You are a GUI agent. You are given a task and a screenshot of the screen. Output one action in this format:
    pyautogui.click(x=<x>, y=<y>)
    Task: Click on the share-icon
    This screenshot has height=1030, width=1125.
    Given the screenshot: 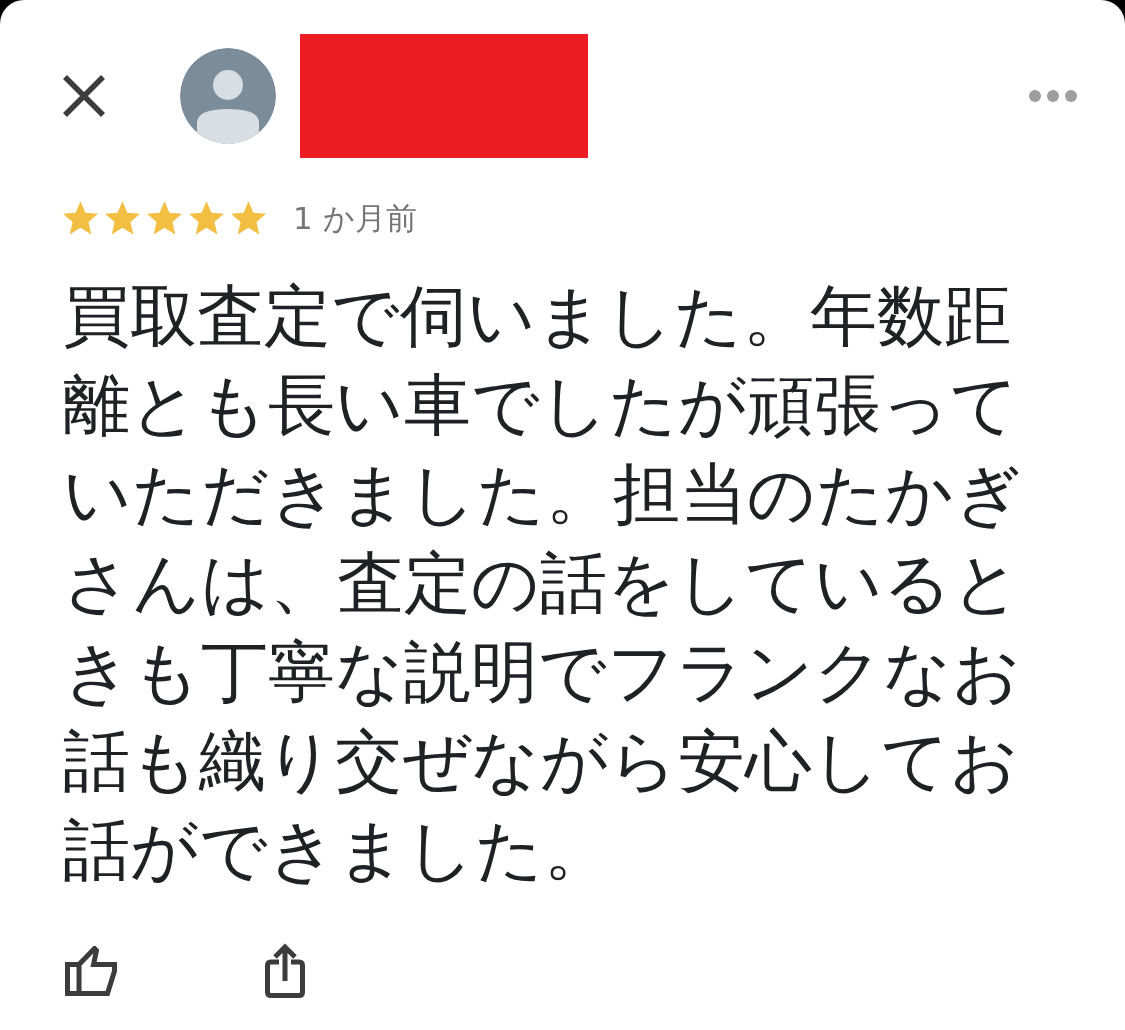 What is the action you would take?
    pyautogui.click(x=285, y=970)
    